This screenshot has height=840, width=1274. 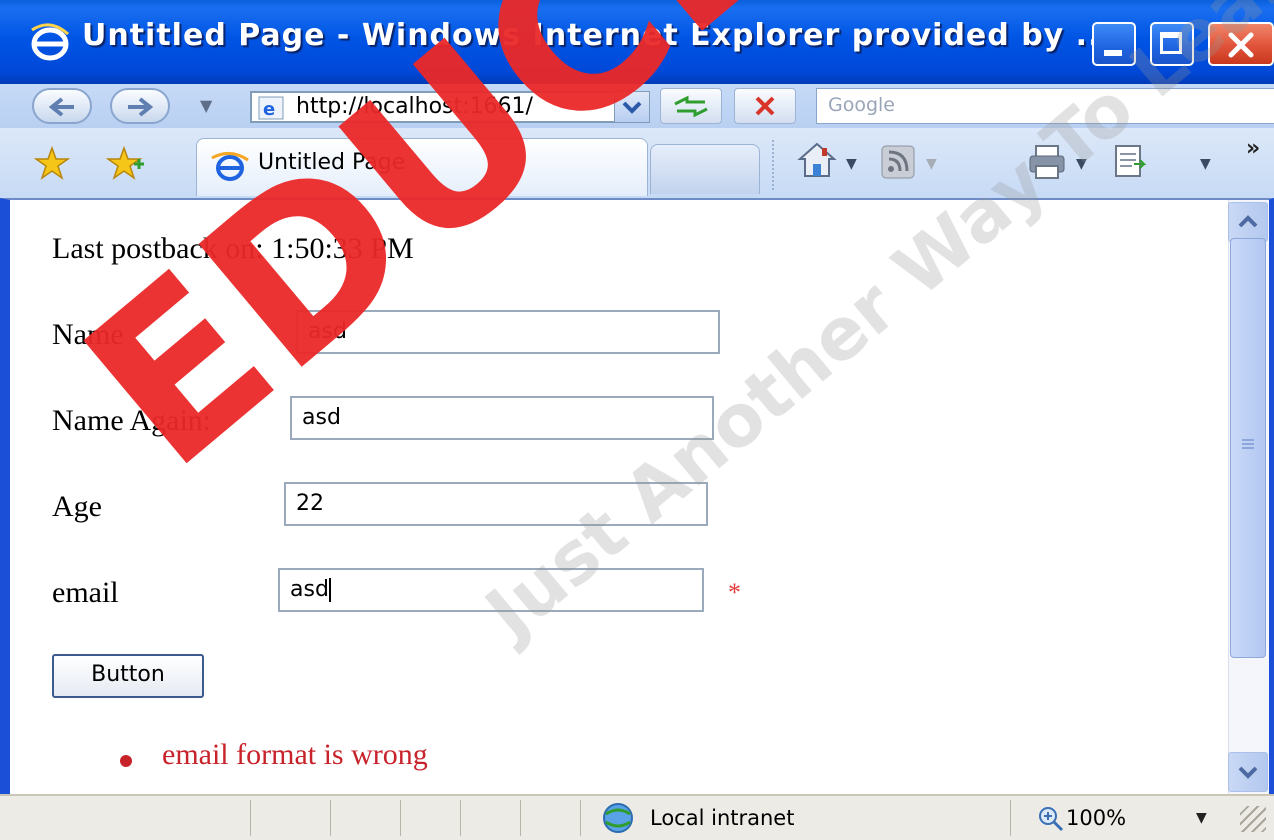 I want to click on page-icon: e, so click(x=271, y=108).